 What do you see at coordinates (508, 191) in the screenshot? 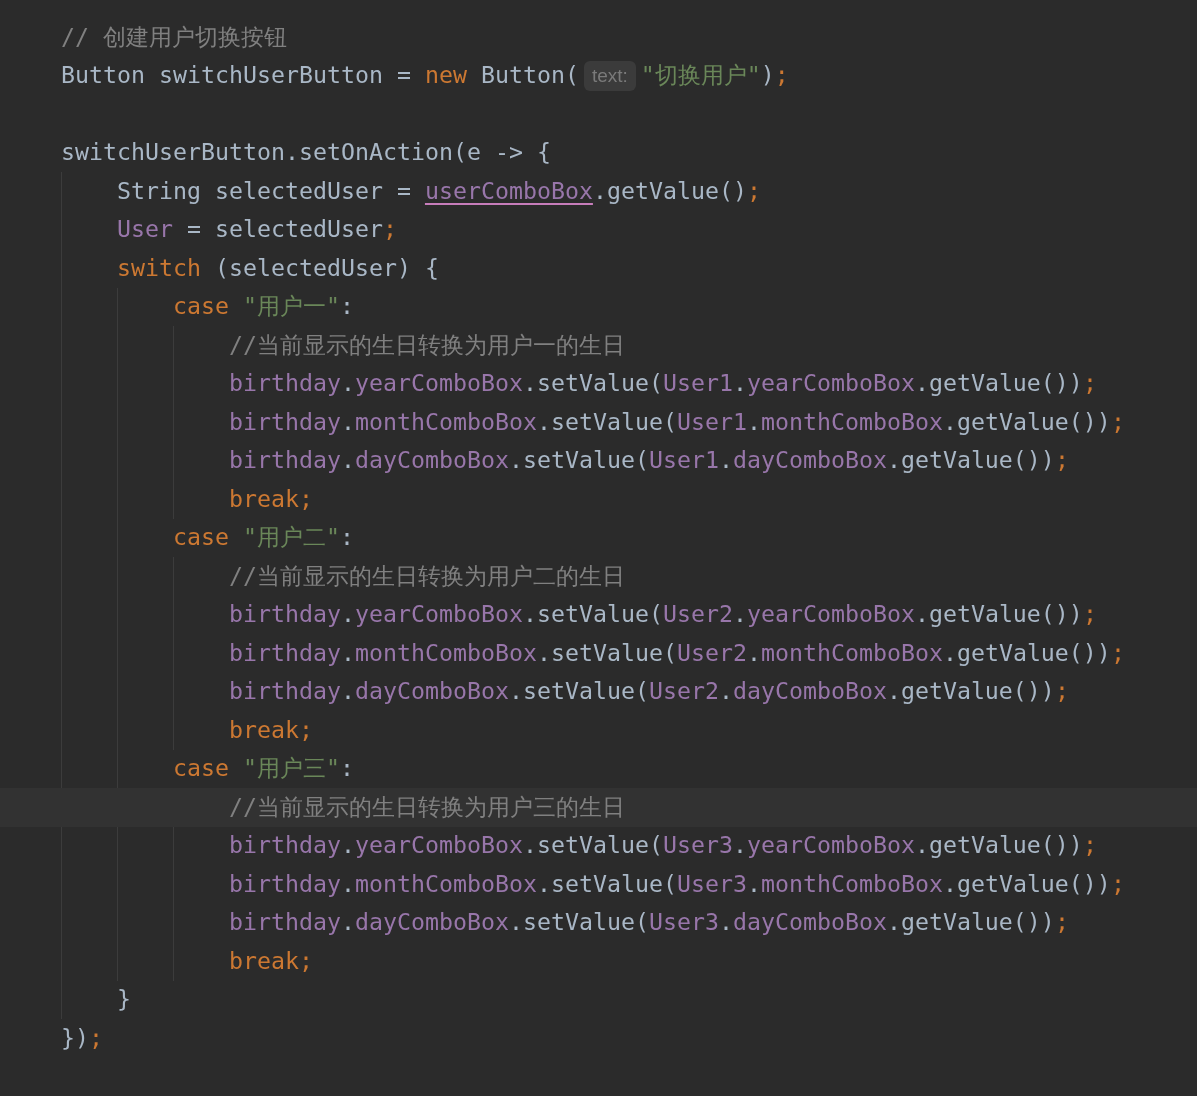
I see `code-field: userComboBox` at bounding box center [508, 191].